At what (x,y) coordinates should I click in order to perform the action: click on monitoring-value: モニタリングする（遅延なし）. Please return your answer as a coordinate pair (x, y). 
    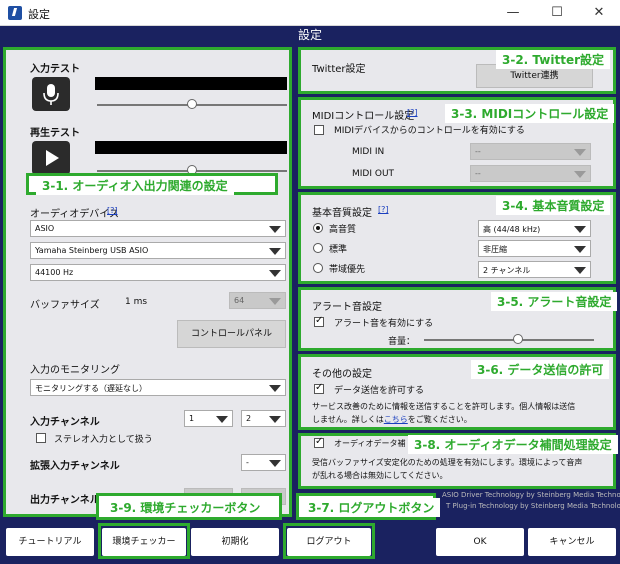
    Looking at the image, I should click on (91, 388).